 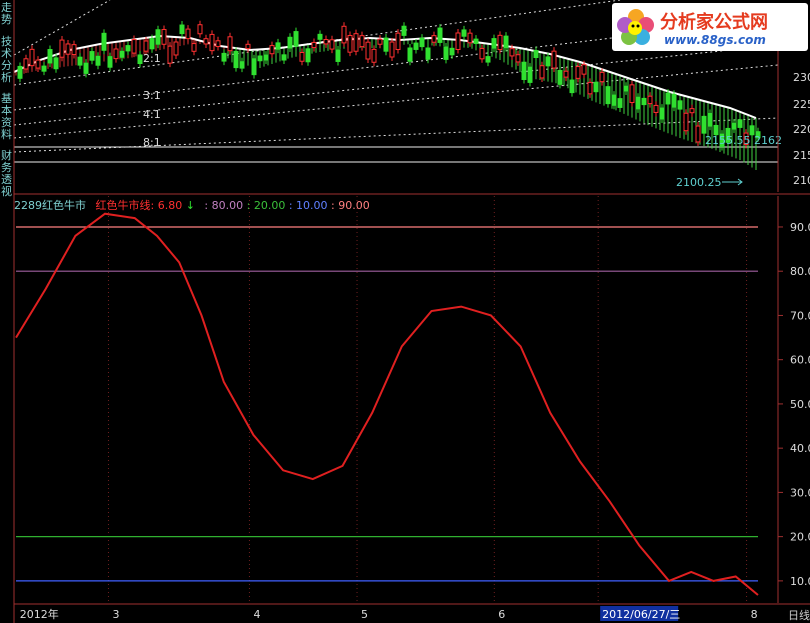 What do you see at coordinates (801, 155) in the screenshot?
I see `price-axis-label: 215` at bounding box center [801, 155].